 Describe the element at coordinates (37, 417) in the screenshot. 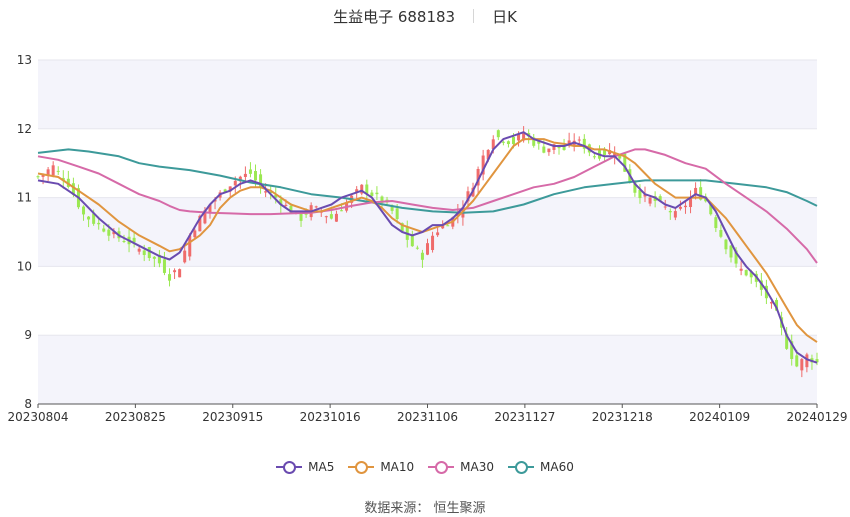

I see `x-tick-label: 20230804` at that location.